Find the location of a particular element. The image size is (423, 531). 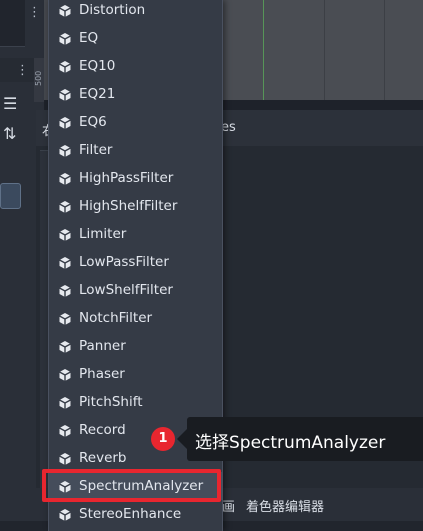

menu-item-stereoenhance: StereoEnhance is located at coordinates (135, 514).